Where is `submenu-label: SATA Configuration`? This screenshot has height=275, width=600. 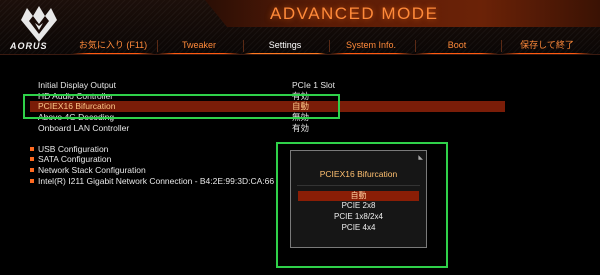
submenu-label: SATA Configuration is located at coordinates (75, 159).